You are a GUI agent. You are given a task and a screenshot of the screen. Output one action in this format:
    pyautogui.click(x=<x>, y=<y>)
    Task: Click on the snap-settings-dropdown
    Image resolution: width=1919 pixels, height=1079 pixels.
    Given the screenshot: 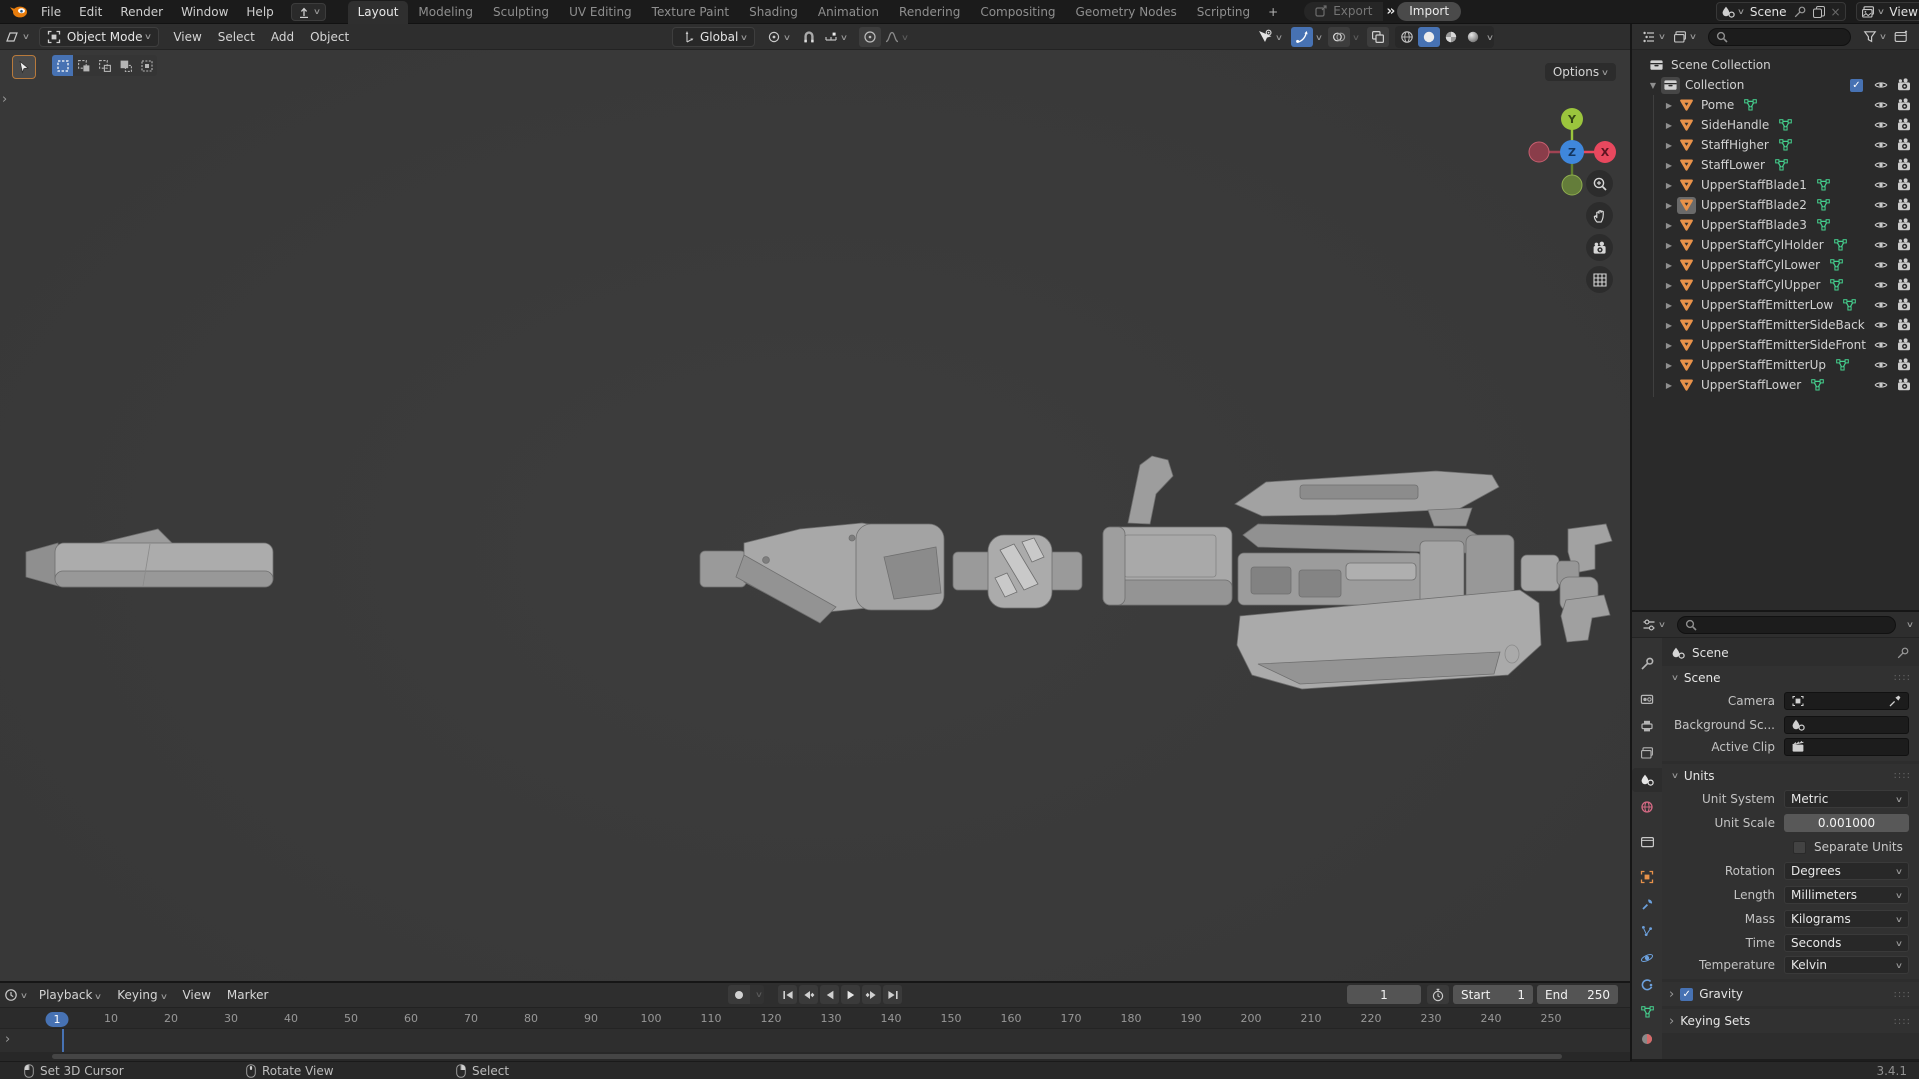 What is the action you would take?
    pyautogui.click(x=835, y=37)
    